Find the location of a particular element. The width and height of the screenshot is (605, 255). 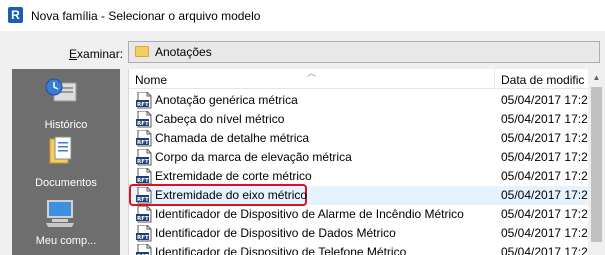

place-documents-label: Documentos is located at coordinates (66, 183).